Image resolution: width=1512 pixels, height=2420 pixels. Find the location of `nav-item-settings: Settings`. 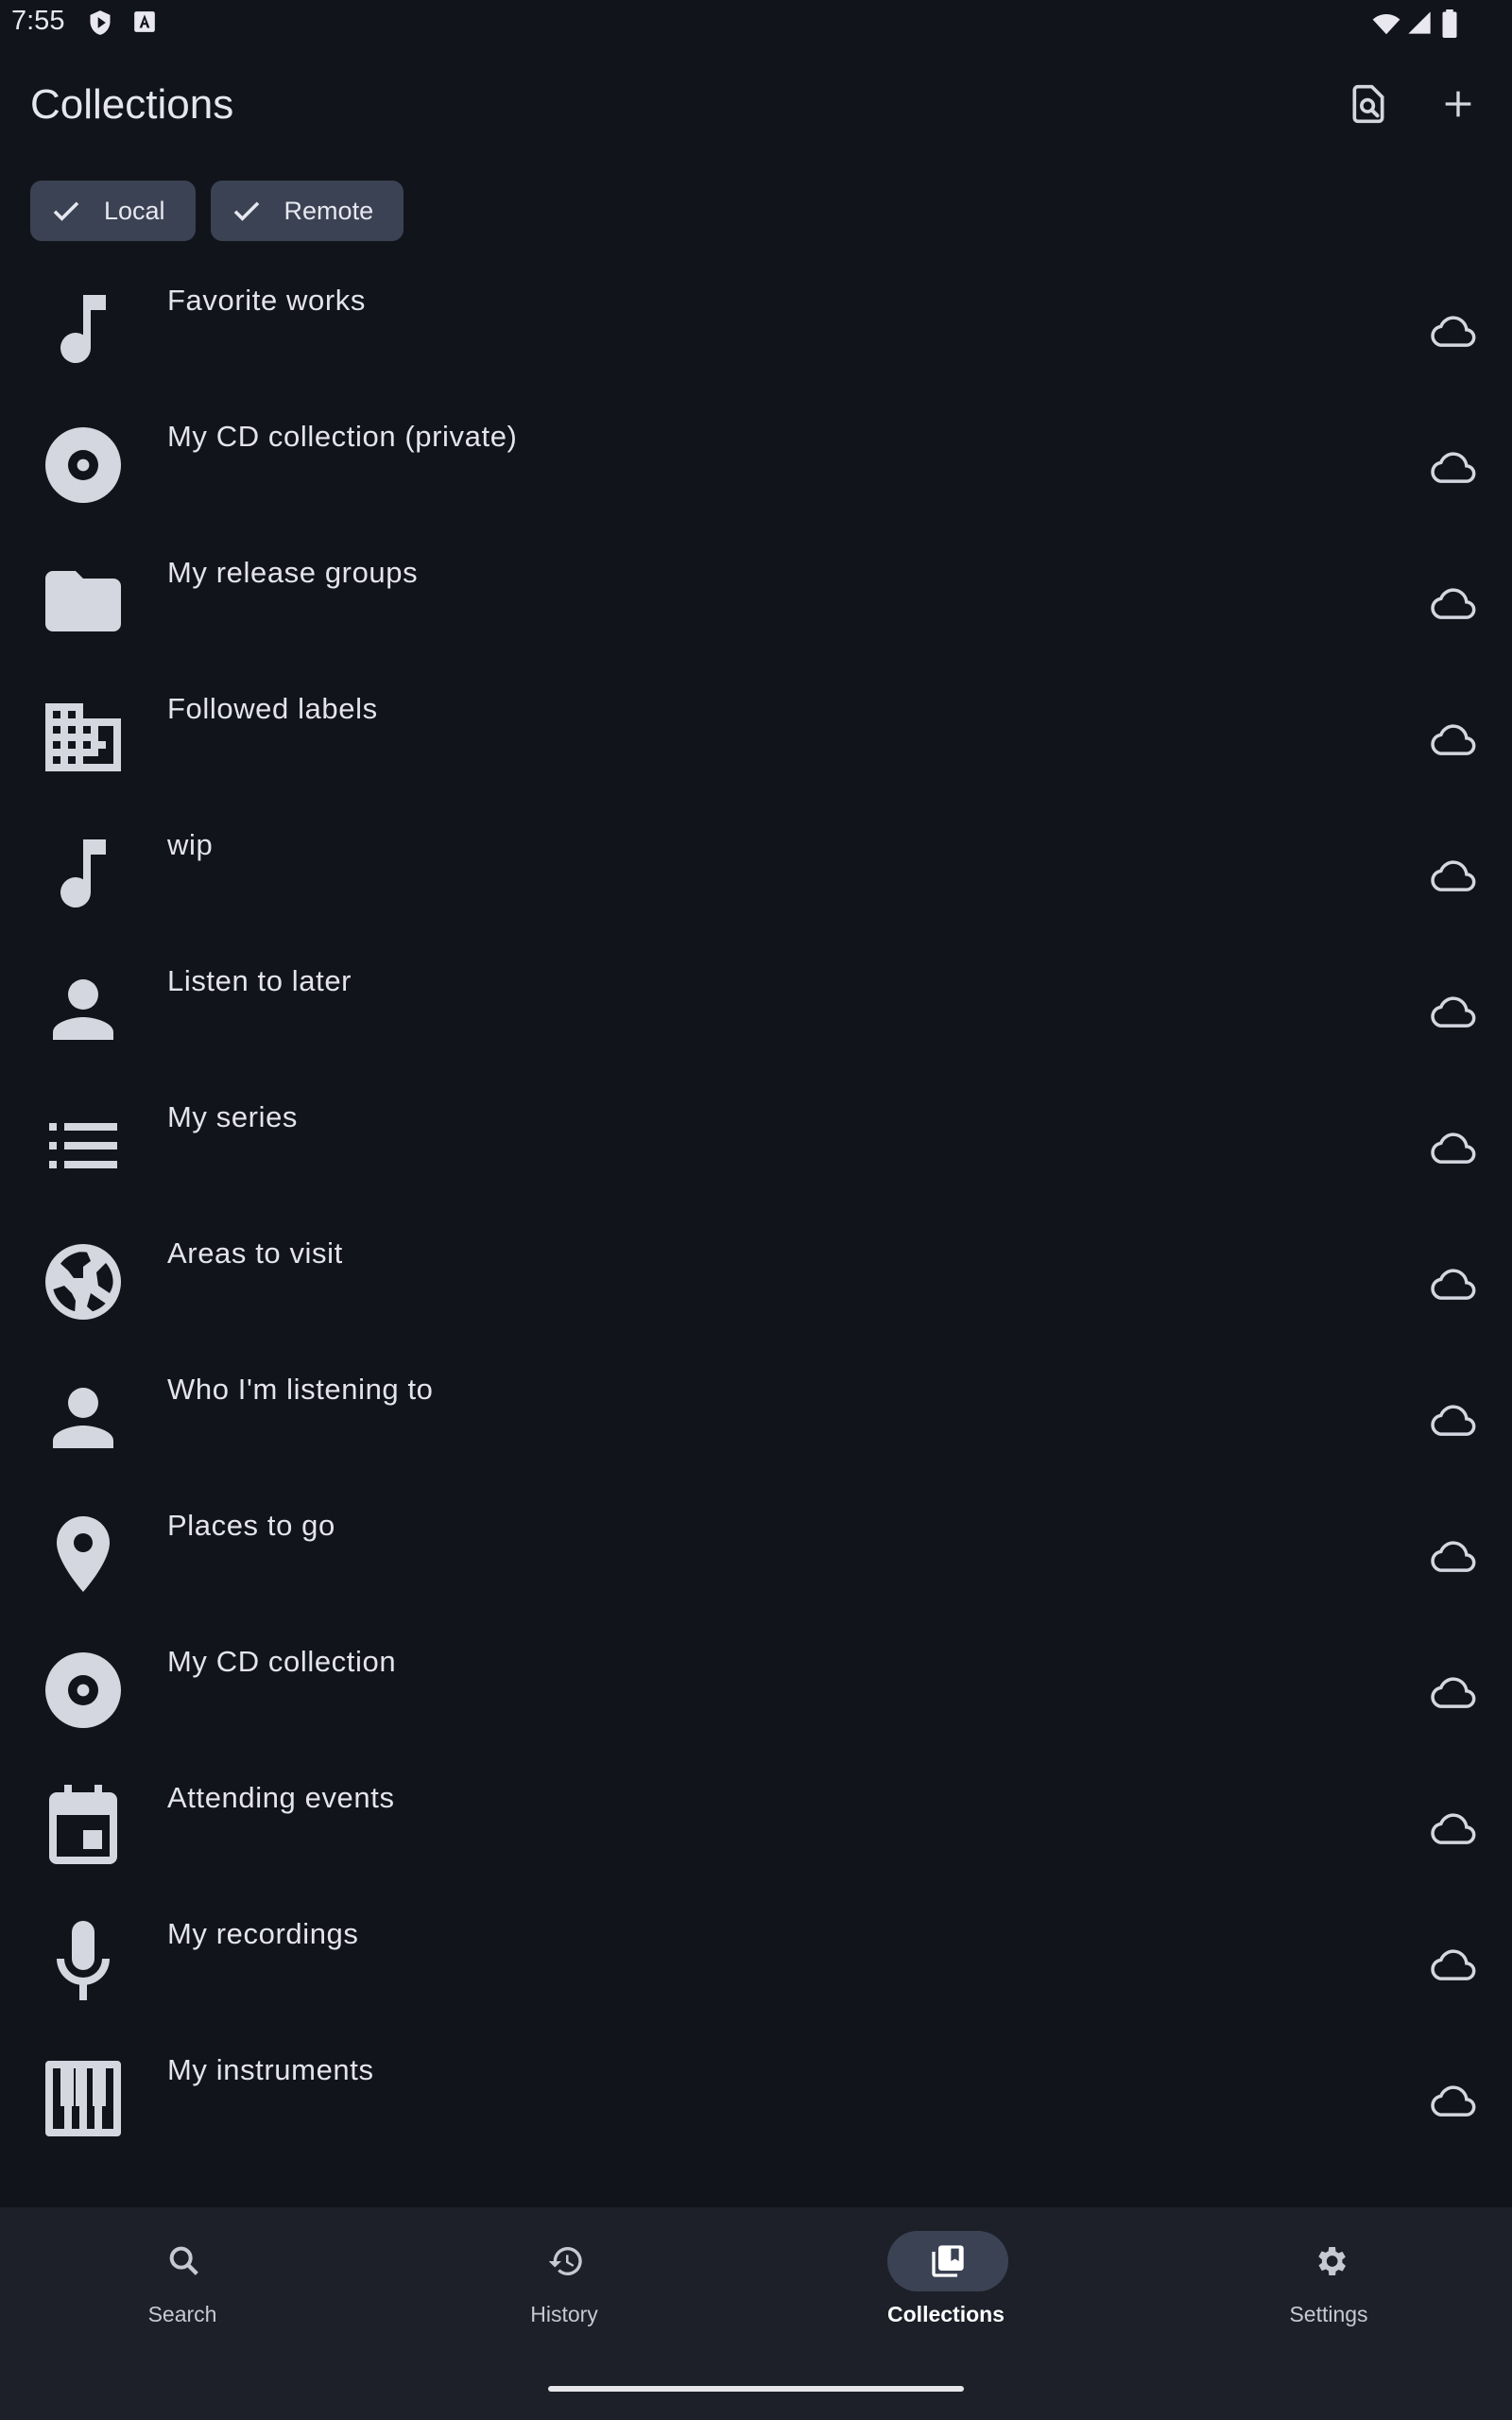

nav-item-settings: Settings is located at coordinates (1326, 2283).